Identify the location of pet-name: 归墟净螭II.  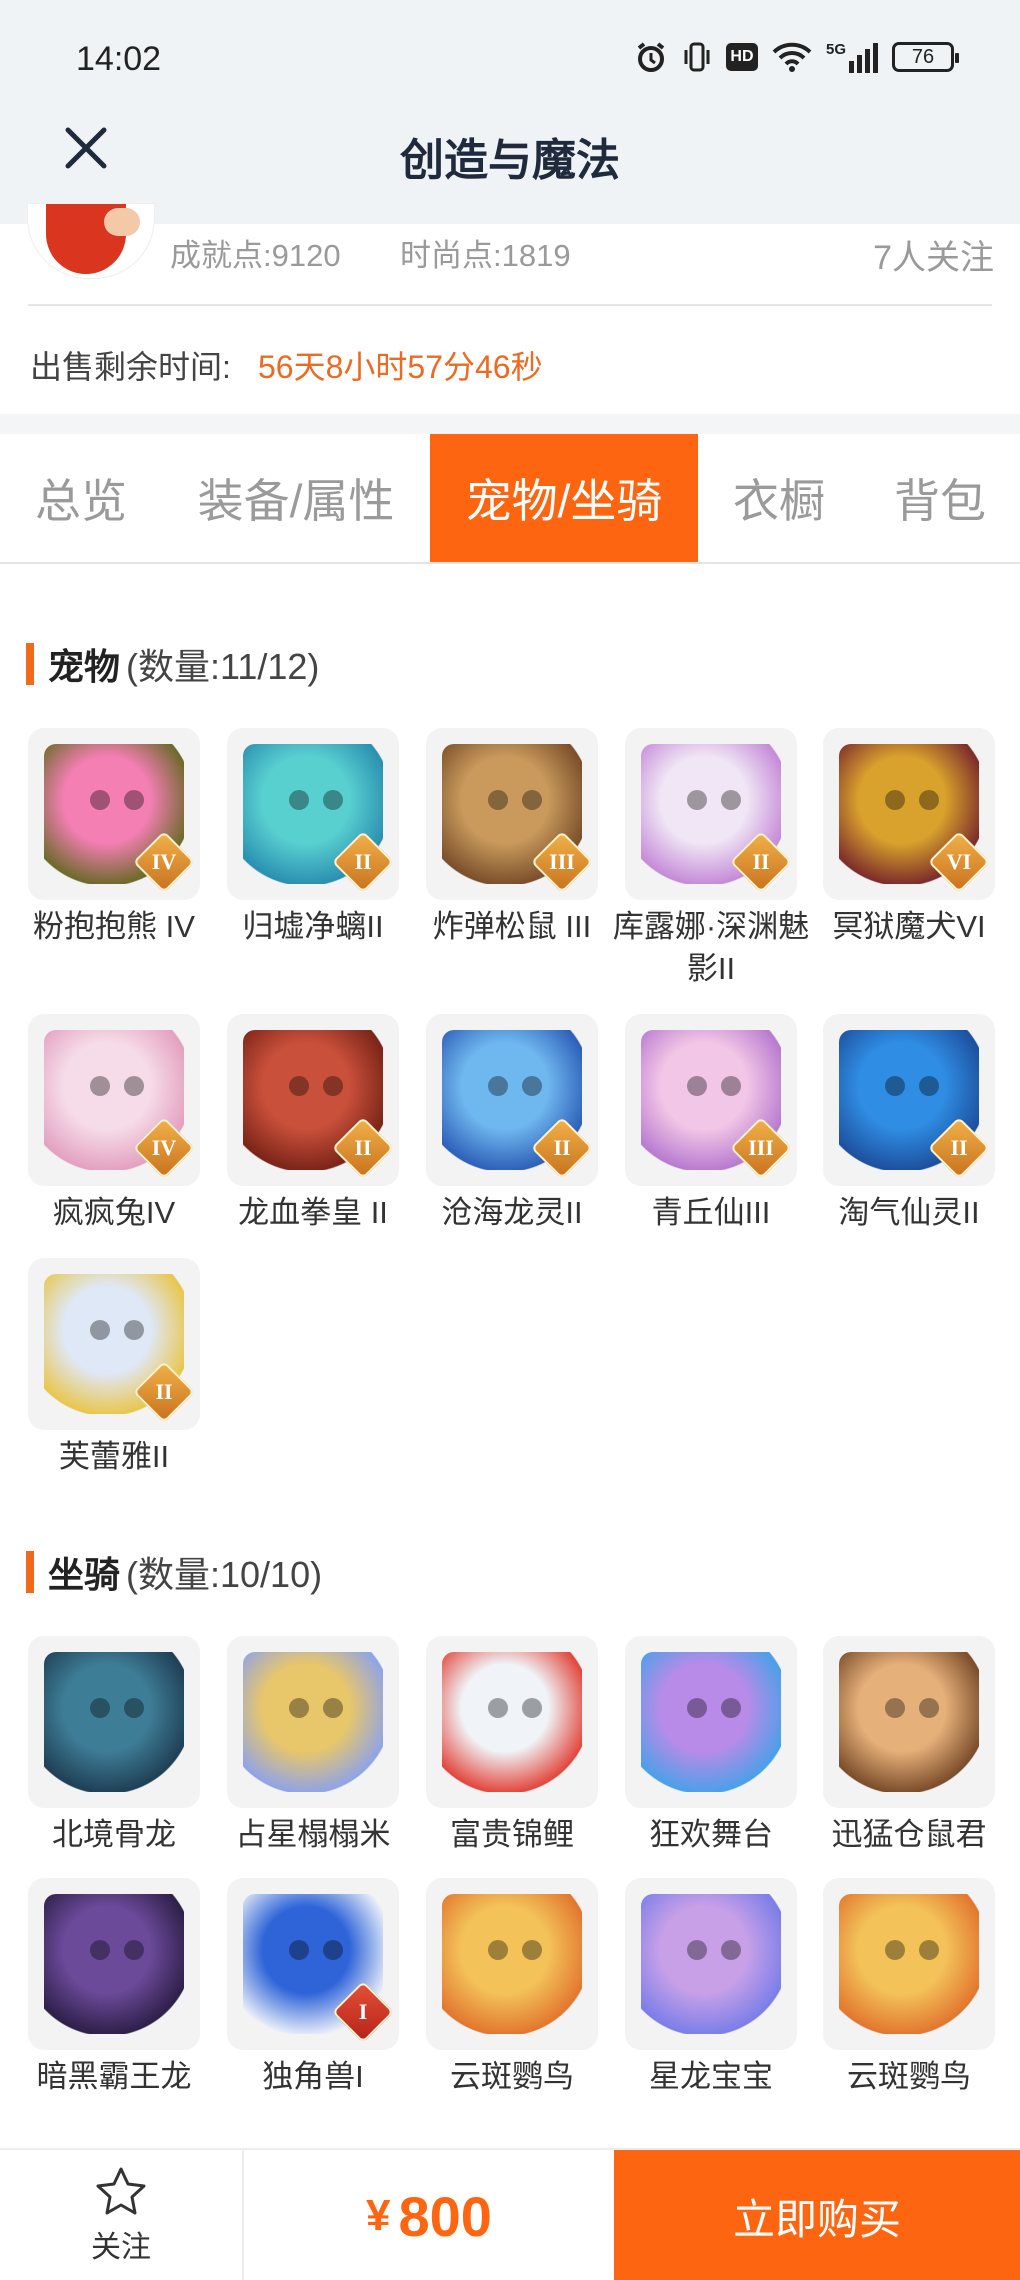
(313, 926).